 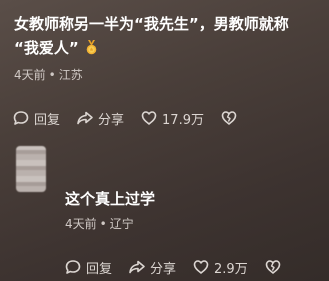 I want to click on main-comment-line2: “我爱人”, so click(x=46, y=48).